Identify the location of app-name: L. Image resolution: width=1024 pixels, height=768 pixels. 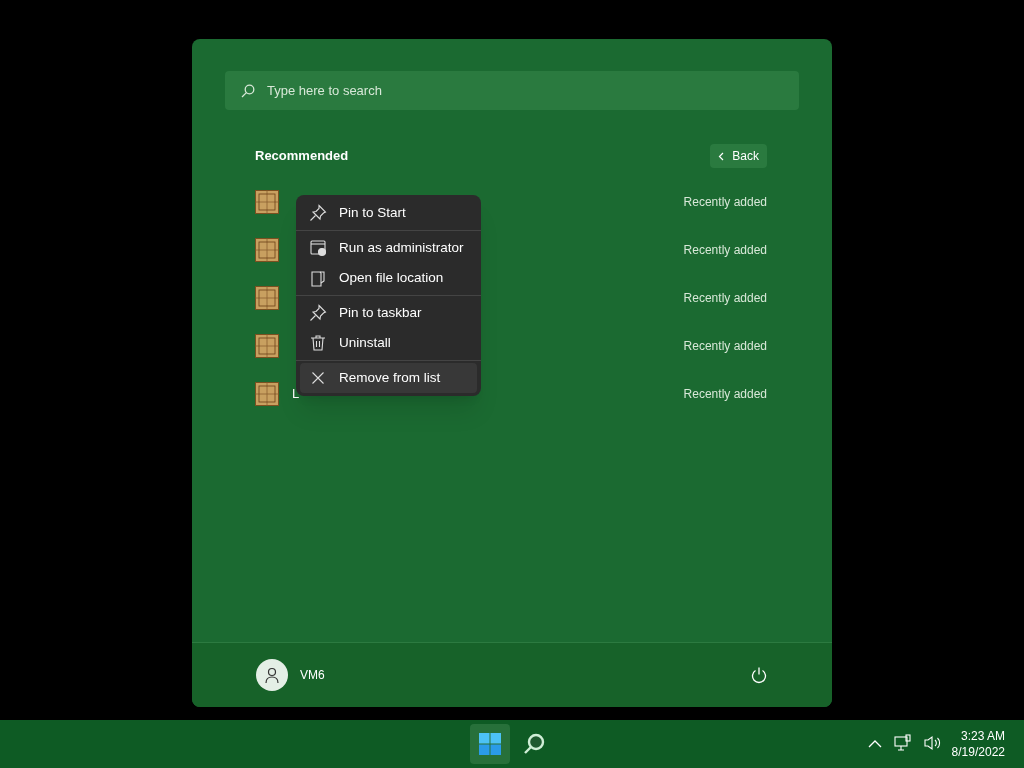
(296, 394).